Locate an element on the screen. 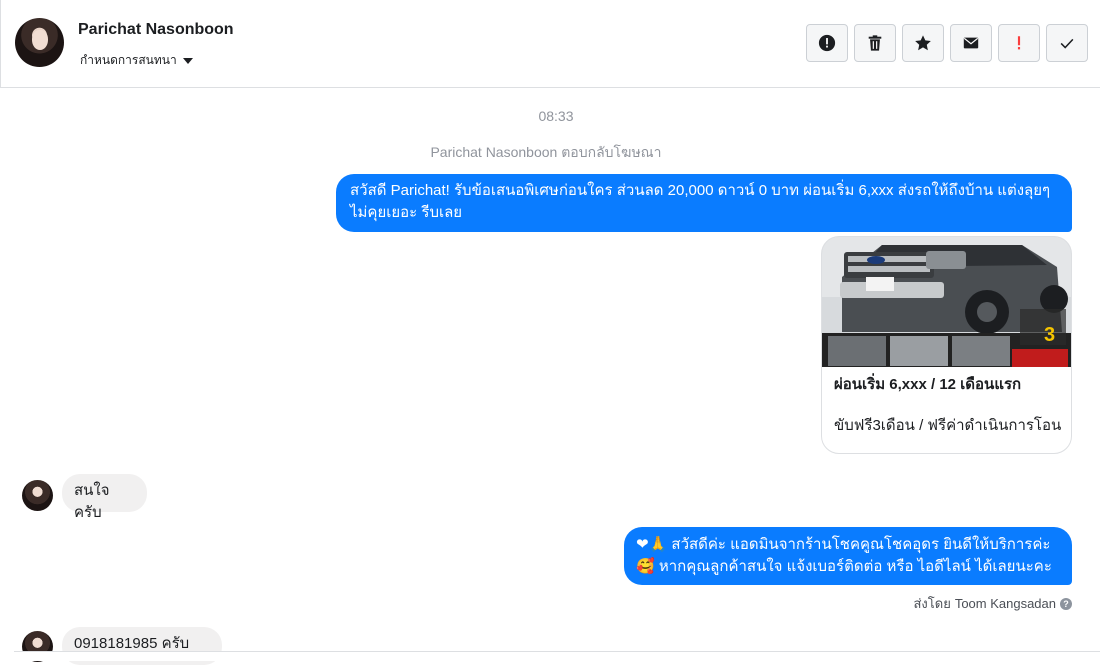  message-timestamp: 08:33 is located at coordinates (556, 116).